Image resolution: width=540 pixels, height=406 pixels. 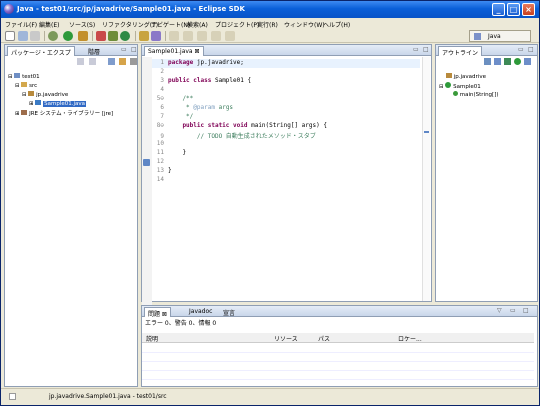 What do you see at coordinates (68, 36) in the screenshot?
I see `run-icon` at bounding box center [68, 36].